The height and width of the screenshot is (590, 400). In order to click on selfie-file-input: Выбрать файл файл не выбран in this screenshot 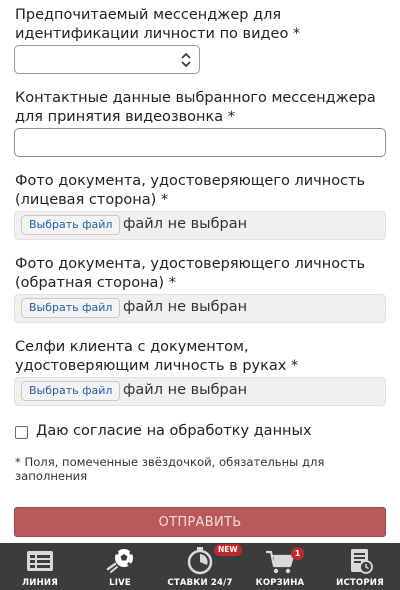, I will do `click(200, 391)`.